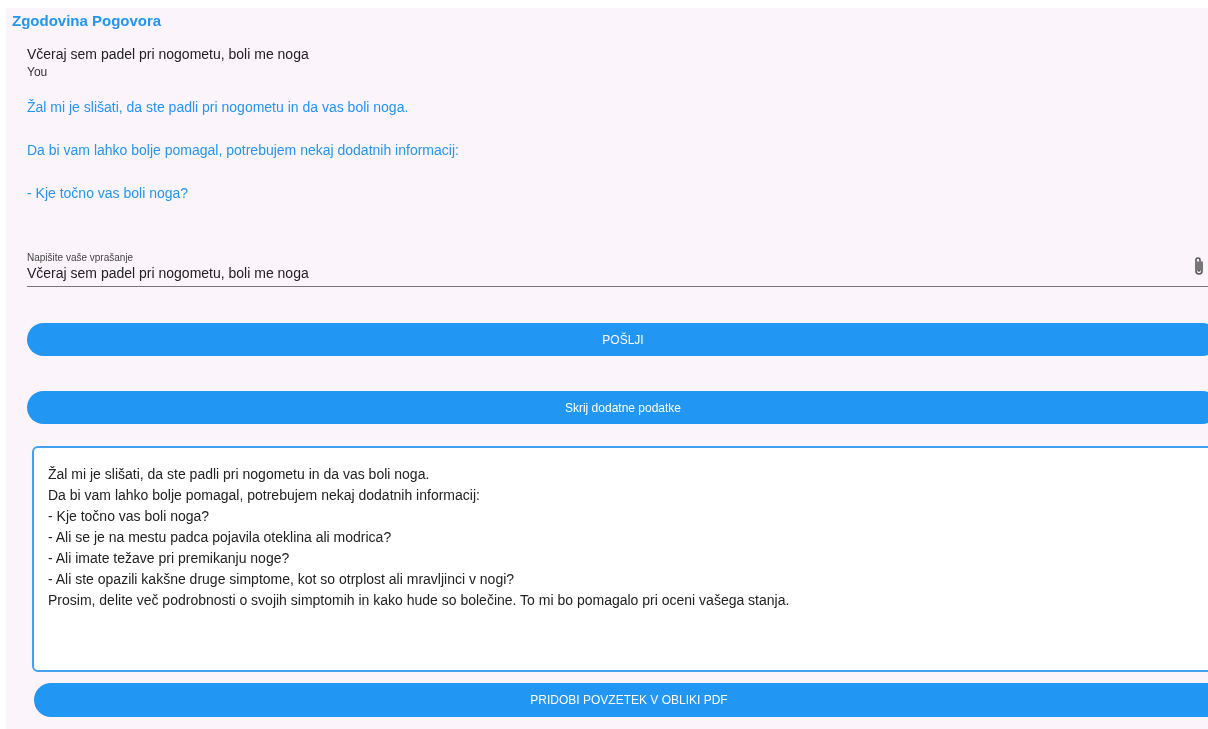 The height and width of the screenshot is (729, 1208). What do you see at coordinates (38, 72) in the screenshot?
I see `sender-label: You` at bounding box center [38, 72].